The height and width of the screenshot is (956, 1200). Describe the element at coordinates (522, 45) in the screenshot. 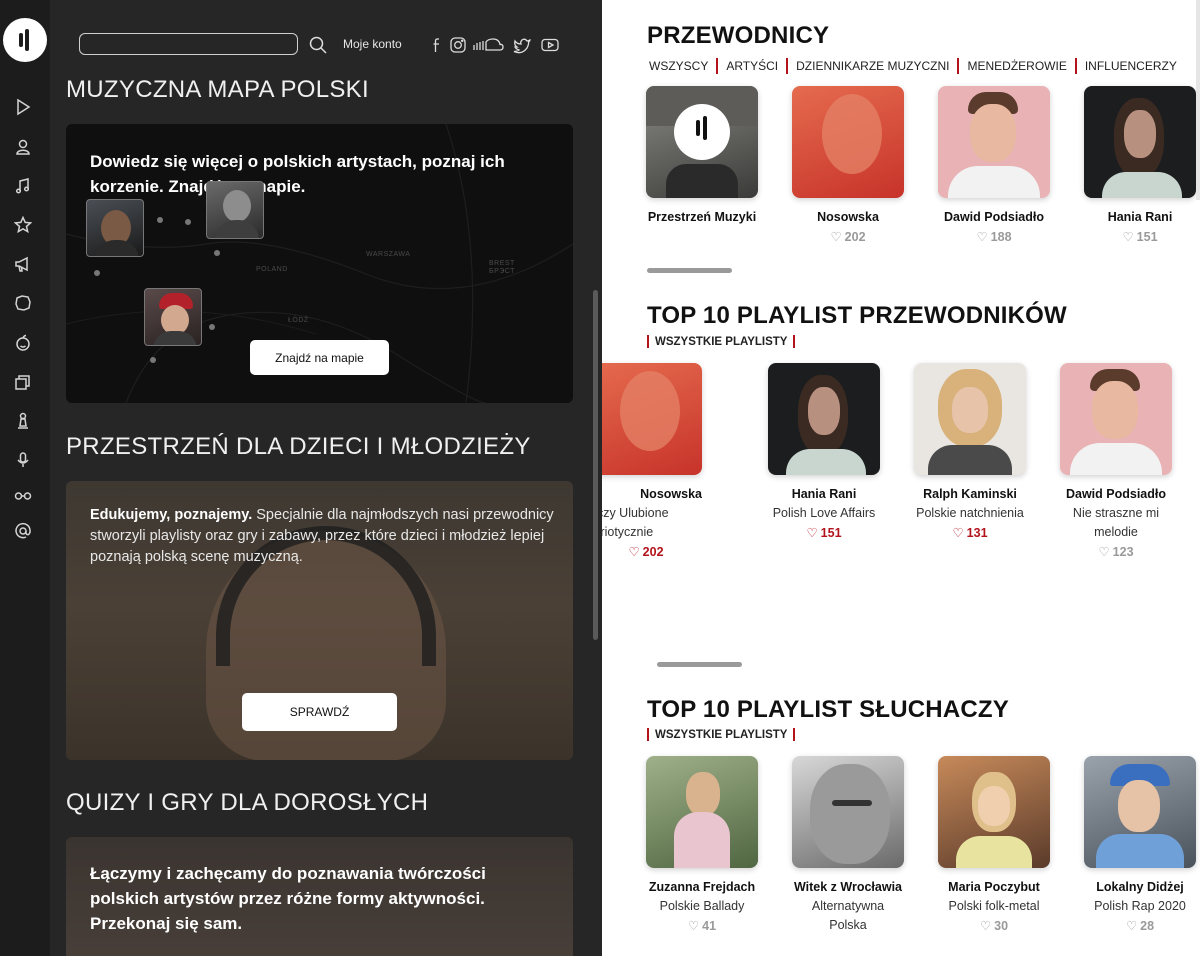

I see `twitter-icon` at that location.